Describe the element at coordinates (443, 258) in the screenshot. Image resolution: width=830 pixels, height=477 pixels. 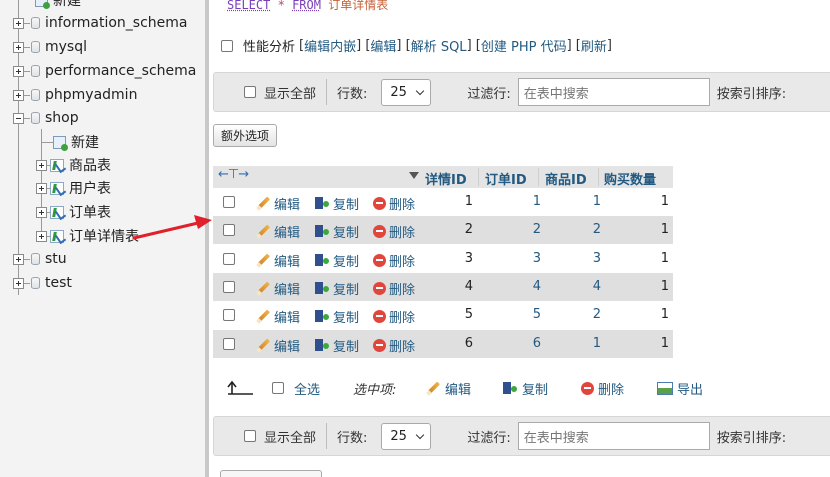
I see `table-row: 编辑 复制 删除 3 3 3 1` at that location.